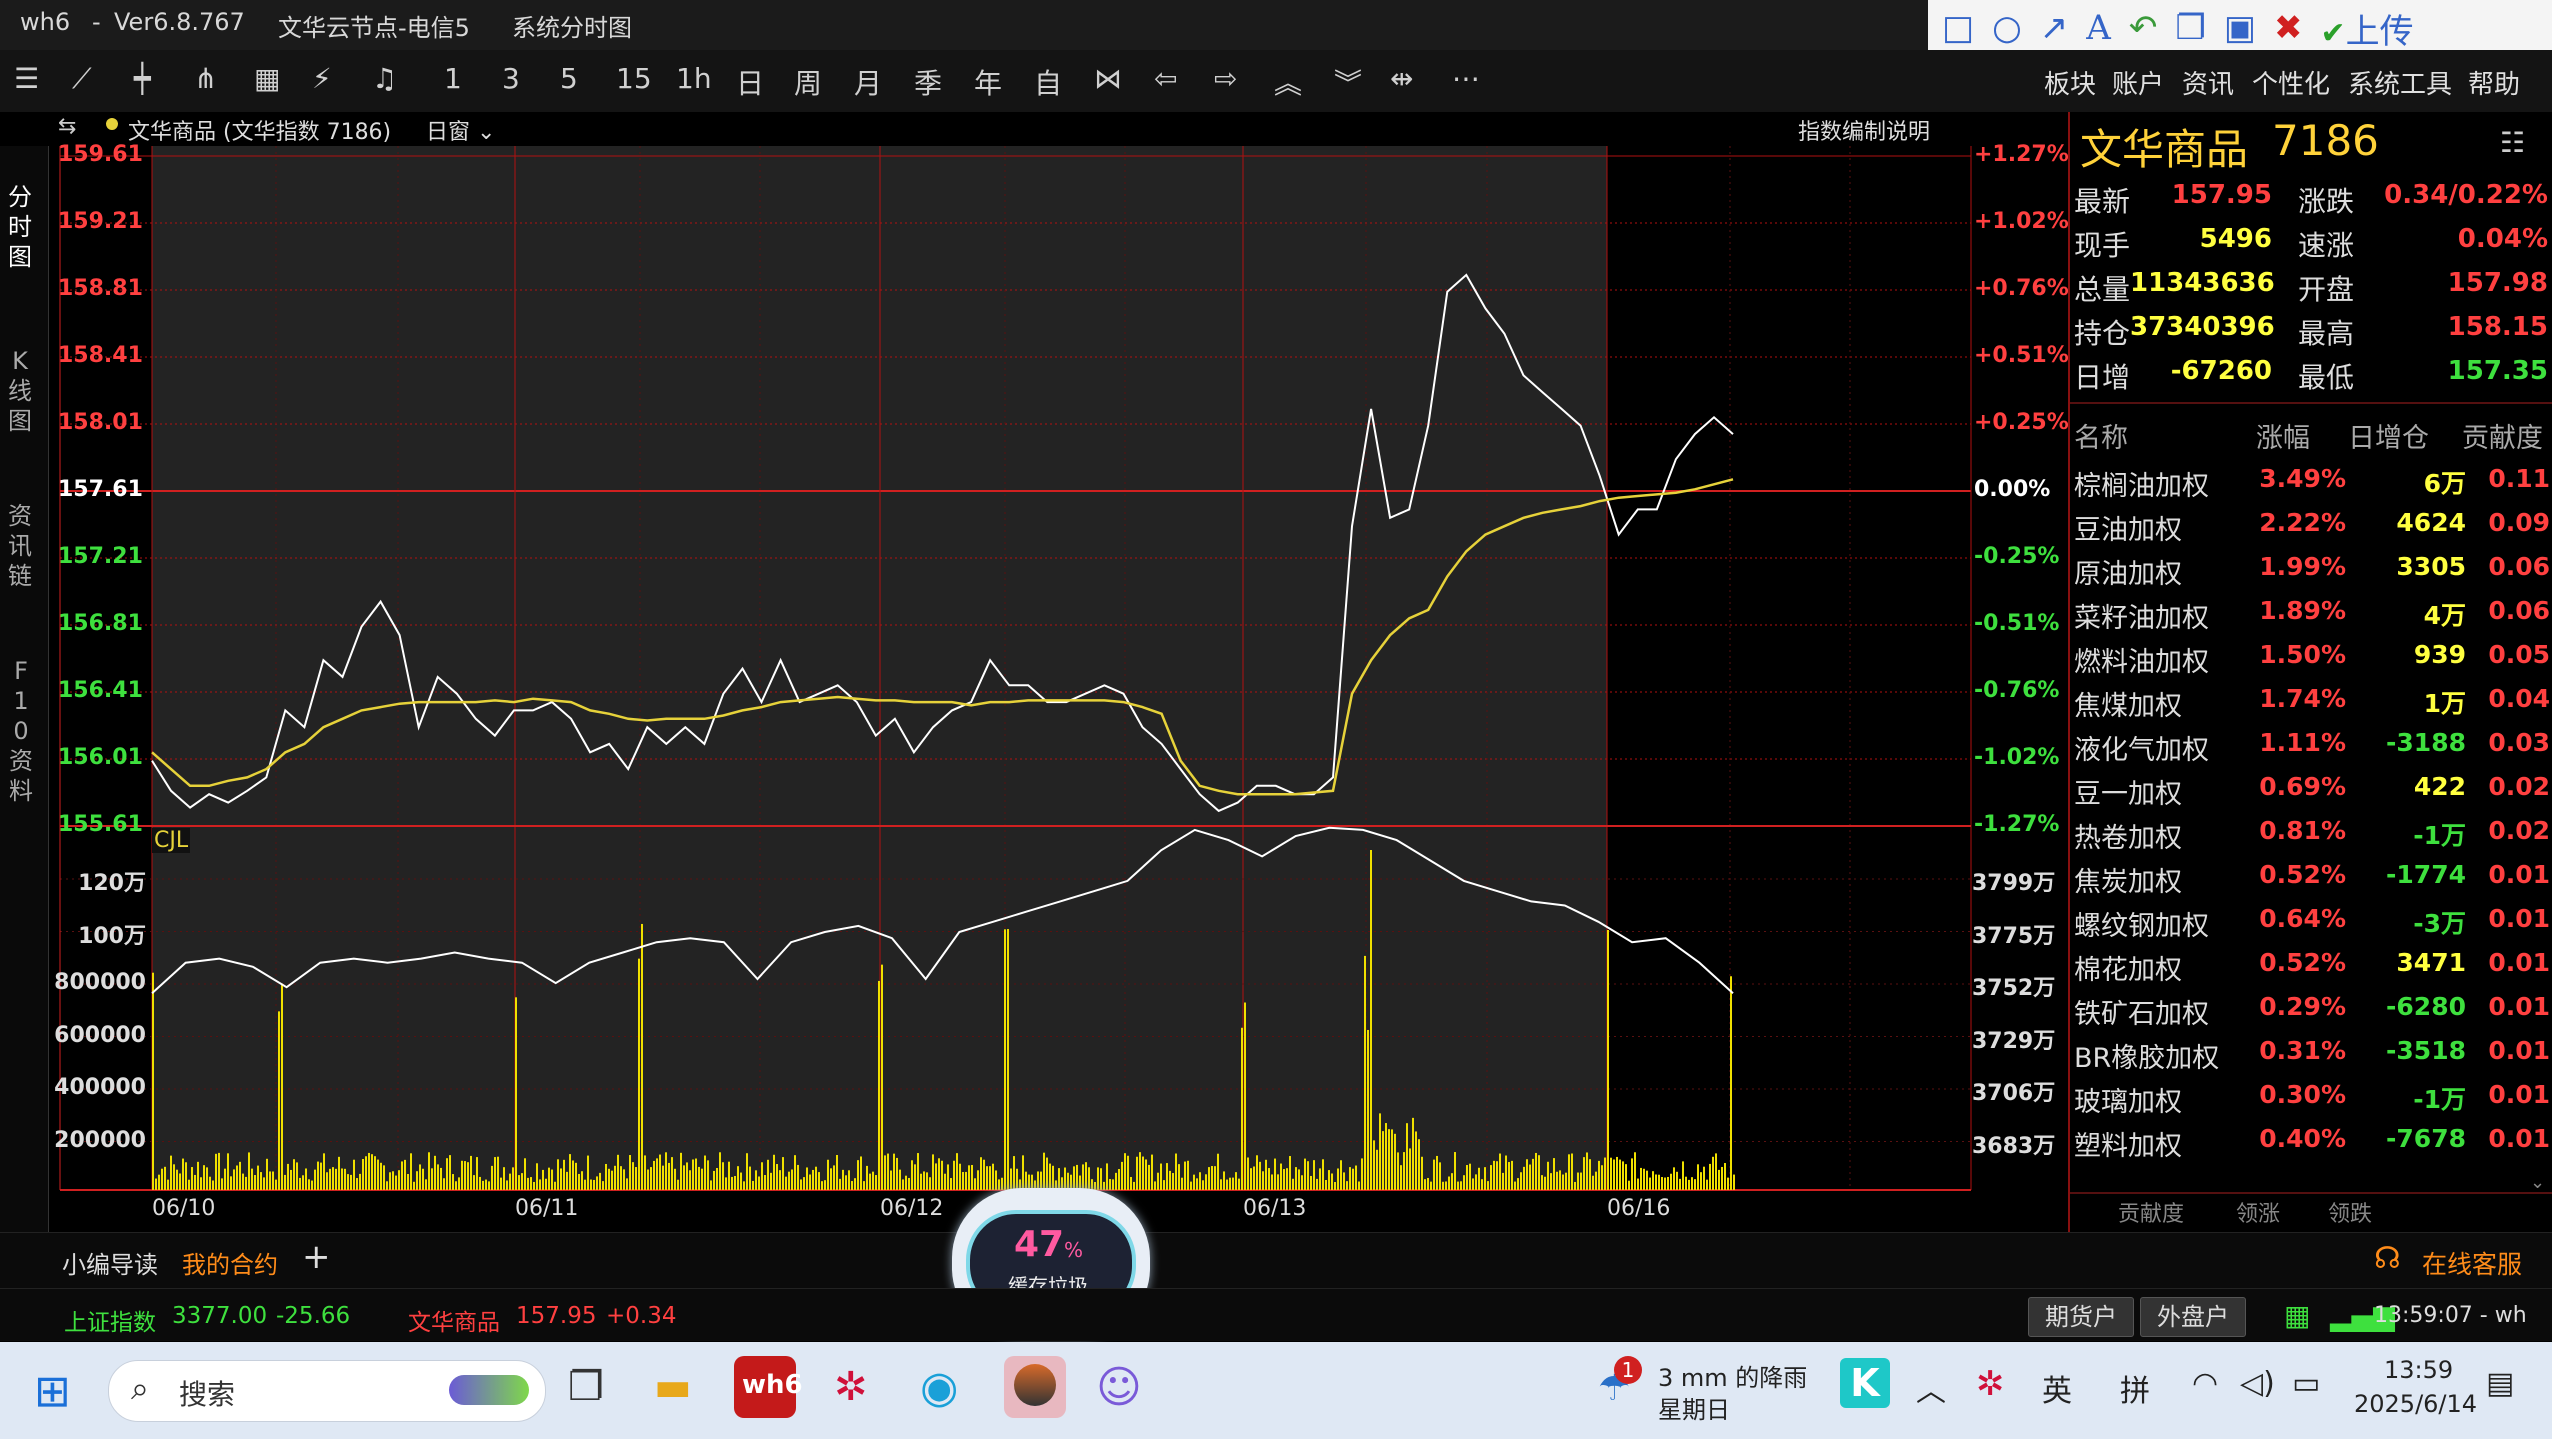 This screenshot has width=2552, height=1439. What do you see at coordinates (384, 78) in the screenshot?
I see `bell-icon: ♫` at bounding box center [384, 78].